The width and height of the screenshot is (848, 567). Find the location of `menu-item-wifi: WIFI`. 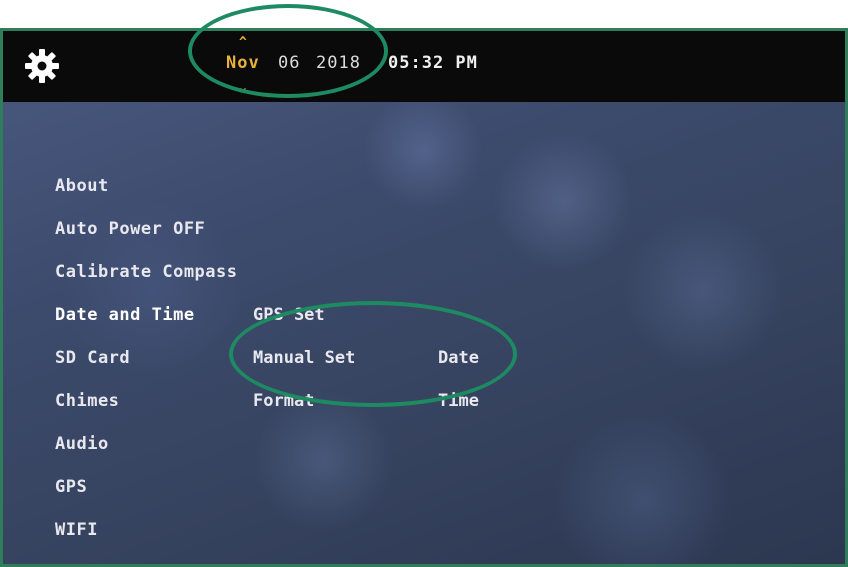

menu-item-wifi: WIFI is located at coordinates (76, 530).